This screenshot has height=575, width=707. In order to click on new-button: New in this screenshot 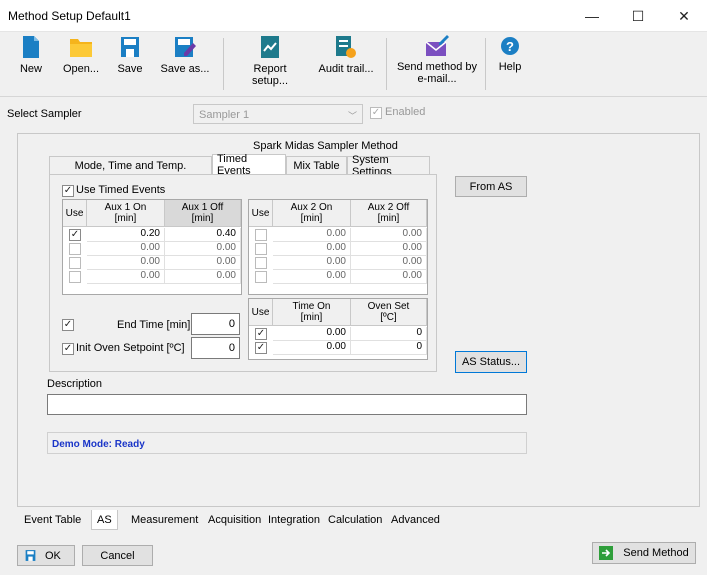, I will do `click(31, 64)`.